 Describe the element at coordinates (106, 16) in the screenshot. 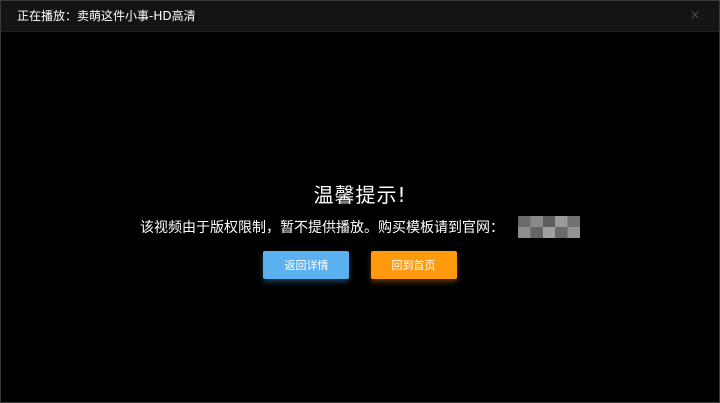

I see `now-playing-title: 正在播放：卖萌这件小事-HD高清` at that location.